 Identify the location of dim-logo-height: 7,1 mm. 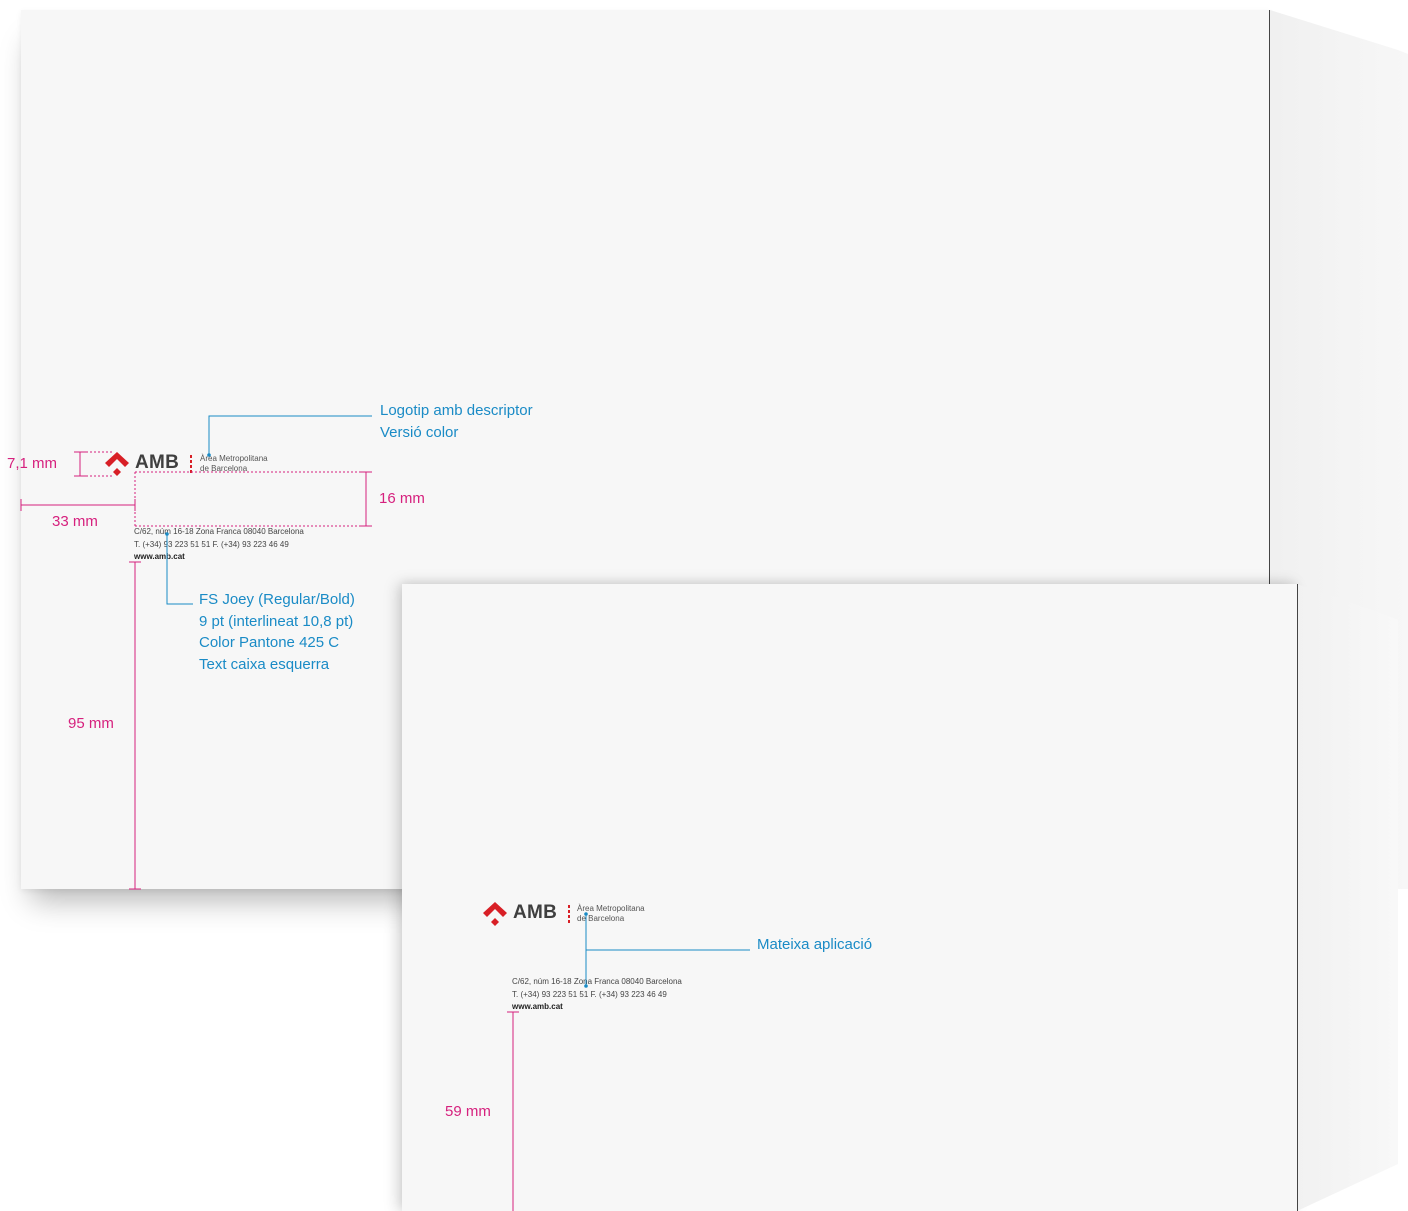
(32, 463).